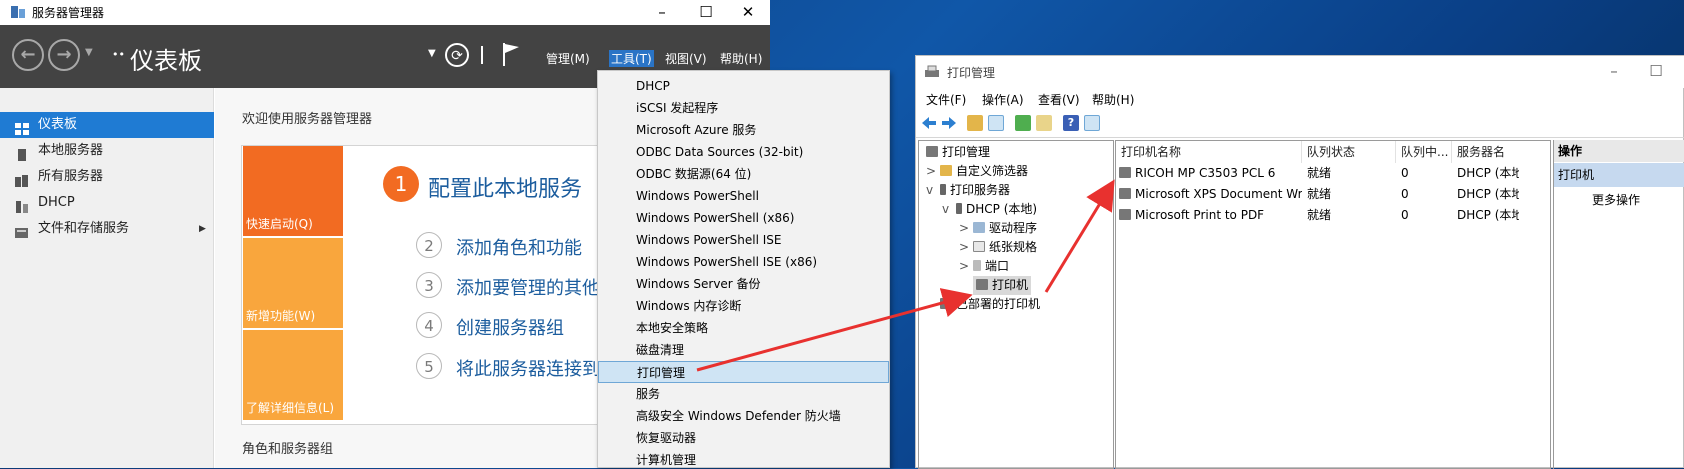  What do you see at coordinates (1618, 304) in the screenshot?
I see `pm-actions-pane: 操作 打印机 更多操作` at bounding box center [1618, 304].